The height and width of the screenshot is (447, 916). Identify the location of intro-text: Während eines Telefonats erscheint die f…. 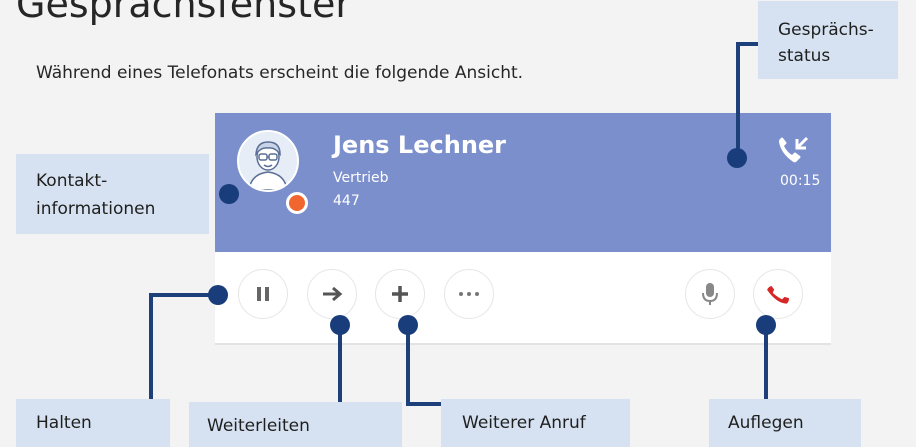
(280, 73).